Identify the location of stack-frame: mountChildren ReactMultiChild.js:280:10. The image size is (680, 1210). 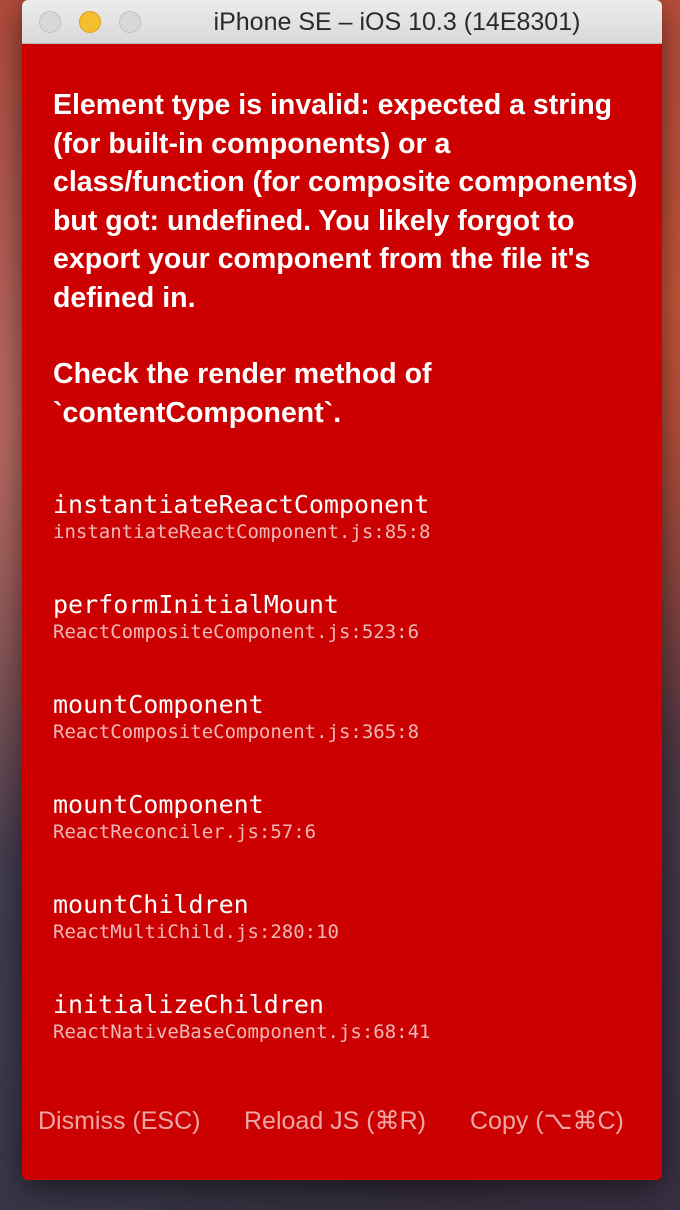
(348, 940).